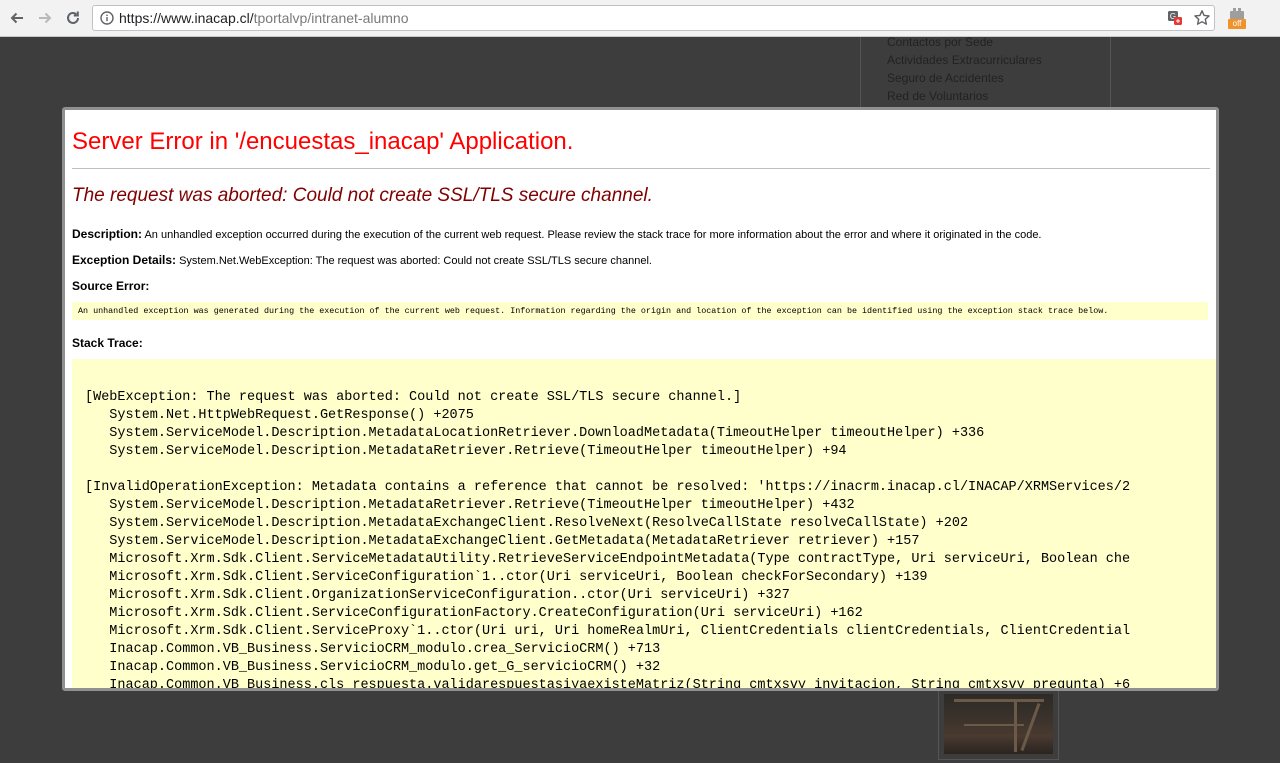 The height and width of the screenshot is (763, 1280). Describe the element at coordinates (107, 343) in the screenshot. I see `stack-trace-heading: Stack Trace:` at that location.